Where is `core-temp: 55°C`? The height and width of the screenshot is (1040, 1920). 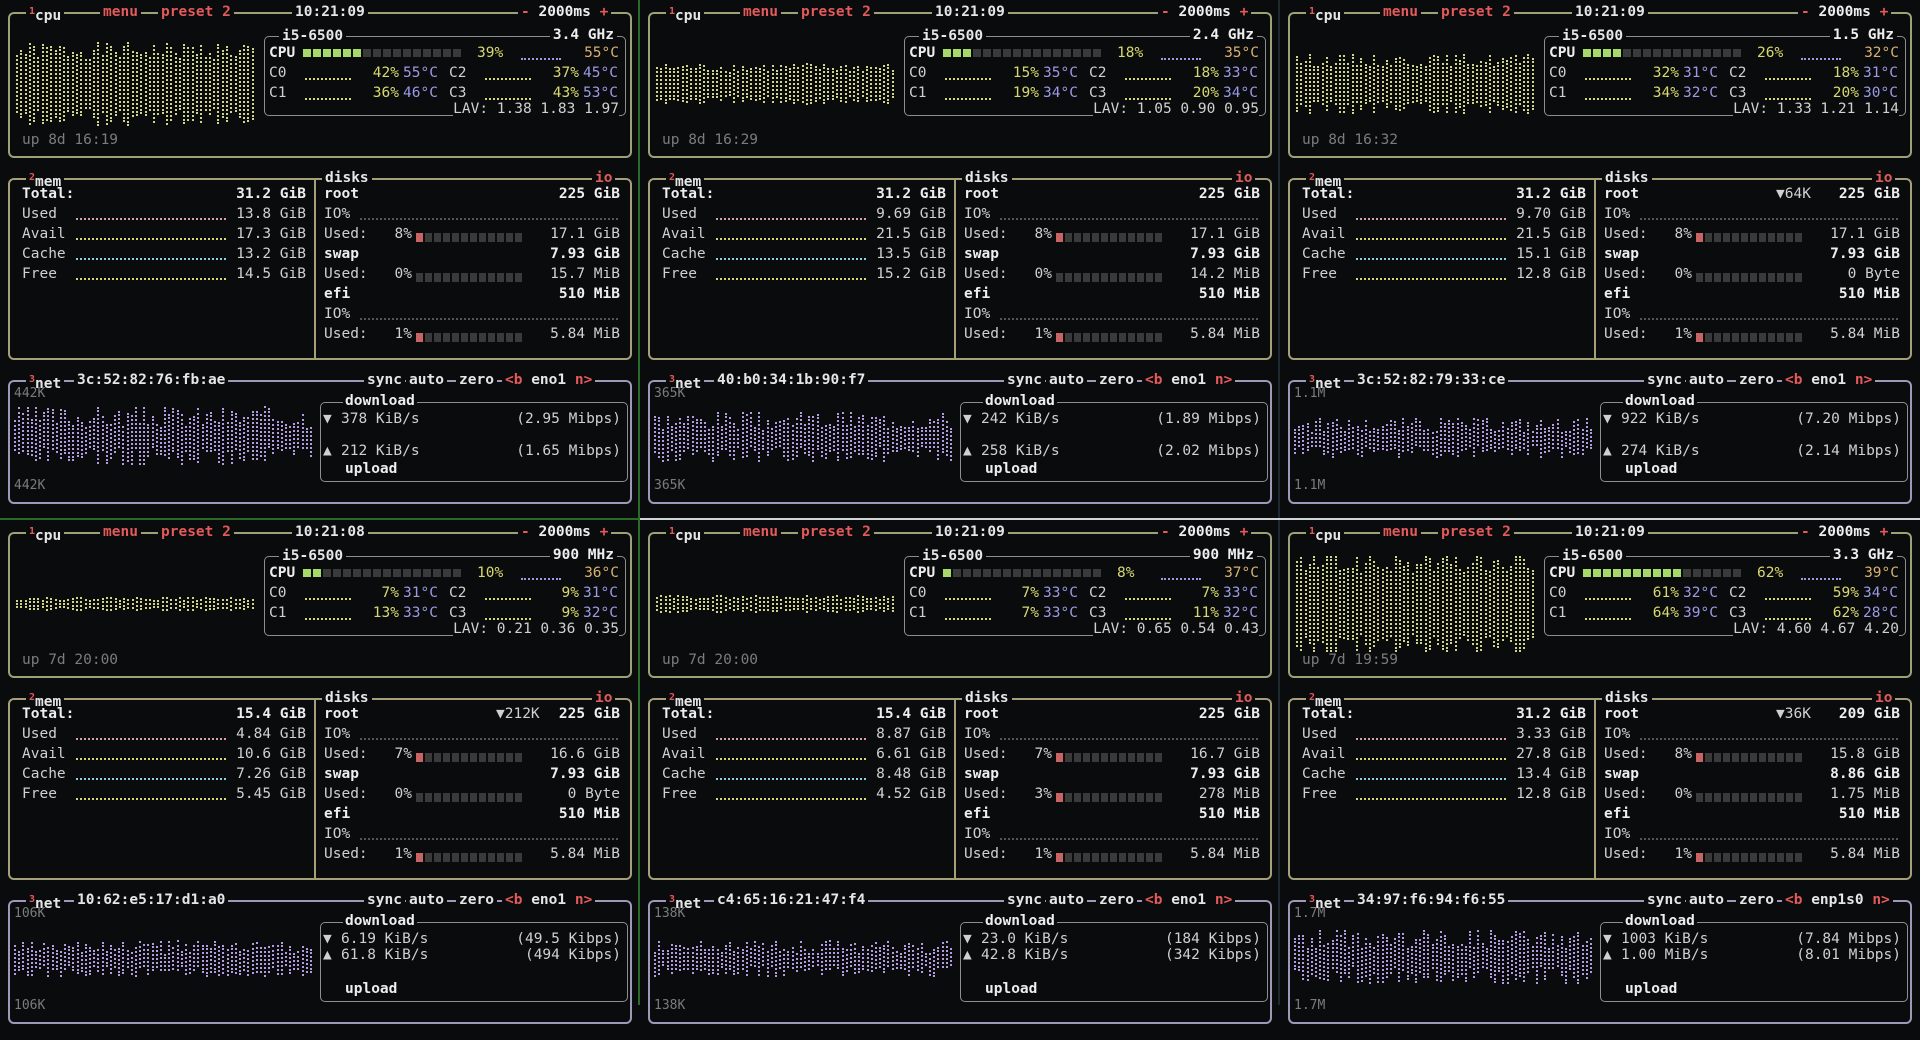 core-temp: 55°C is located at coordinates (420, 73).